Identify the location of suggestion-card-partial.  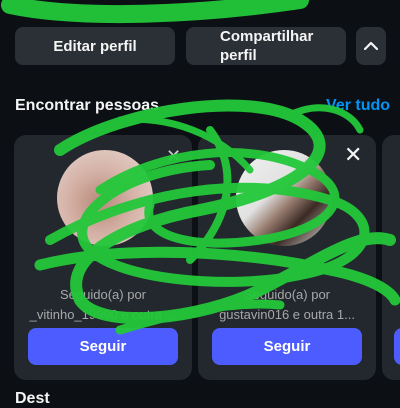
(391, 257).